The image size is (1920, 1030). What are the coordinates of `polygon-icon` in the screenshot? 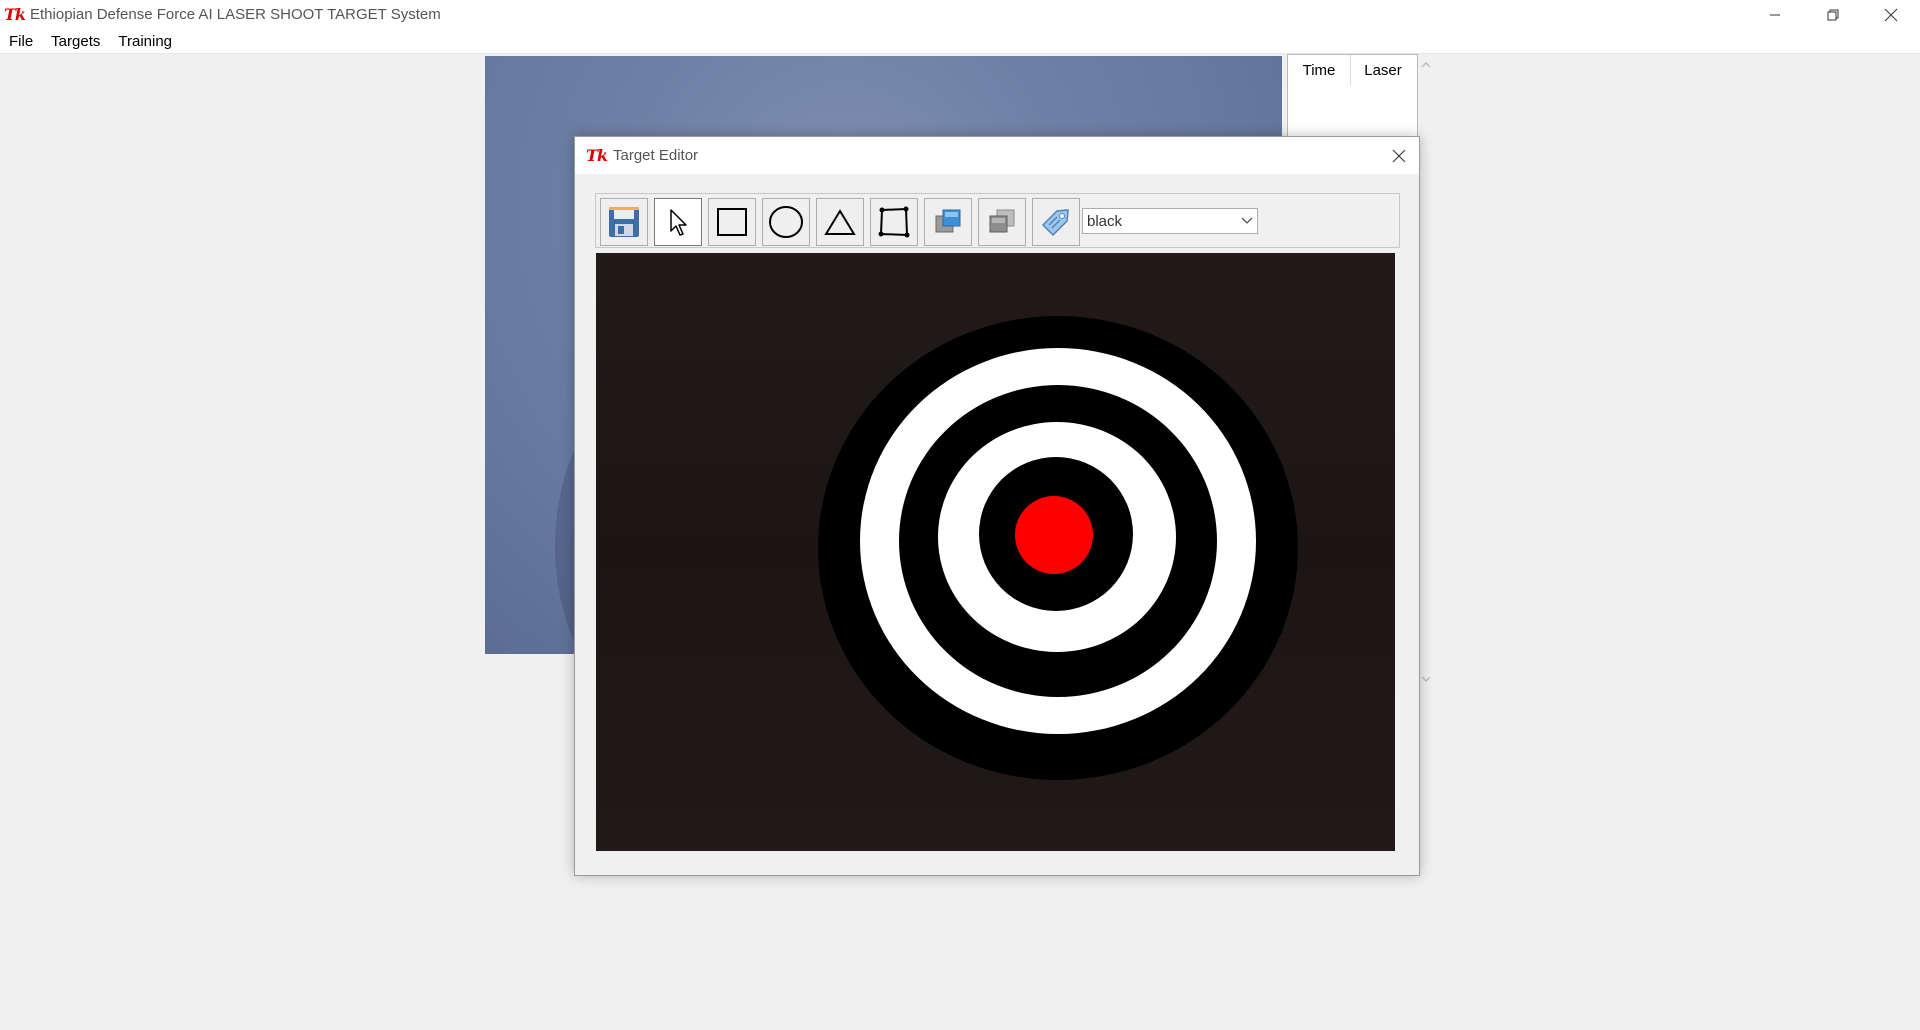 It's located at (894, 222).